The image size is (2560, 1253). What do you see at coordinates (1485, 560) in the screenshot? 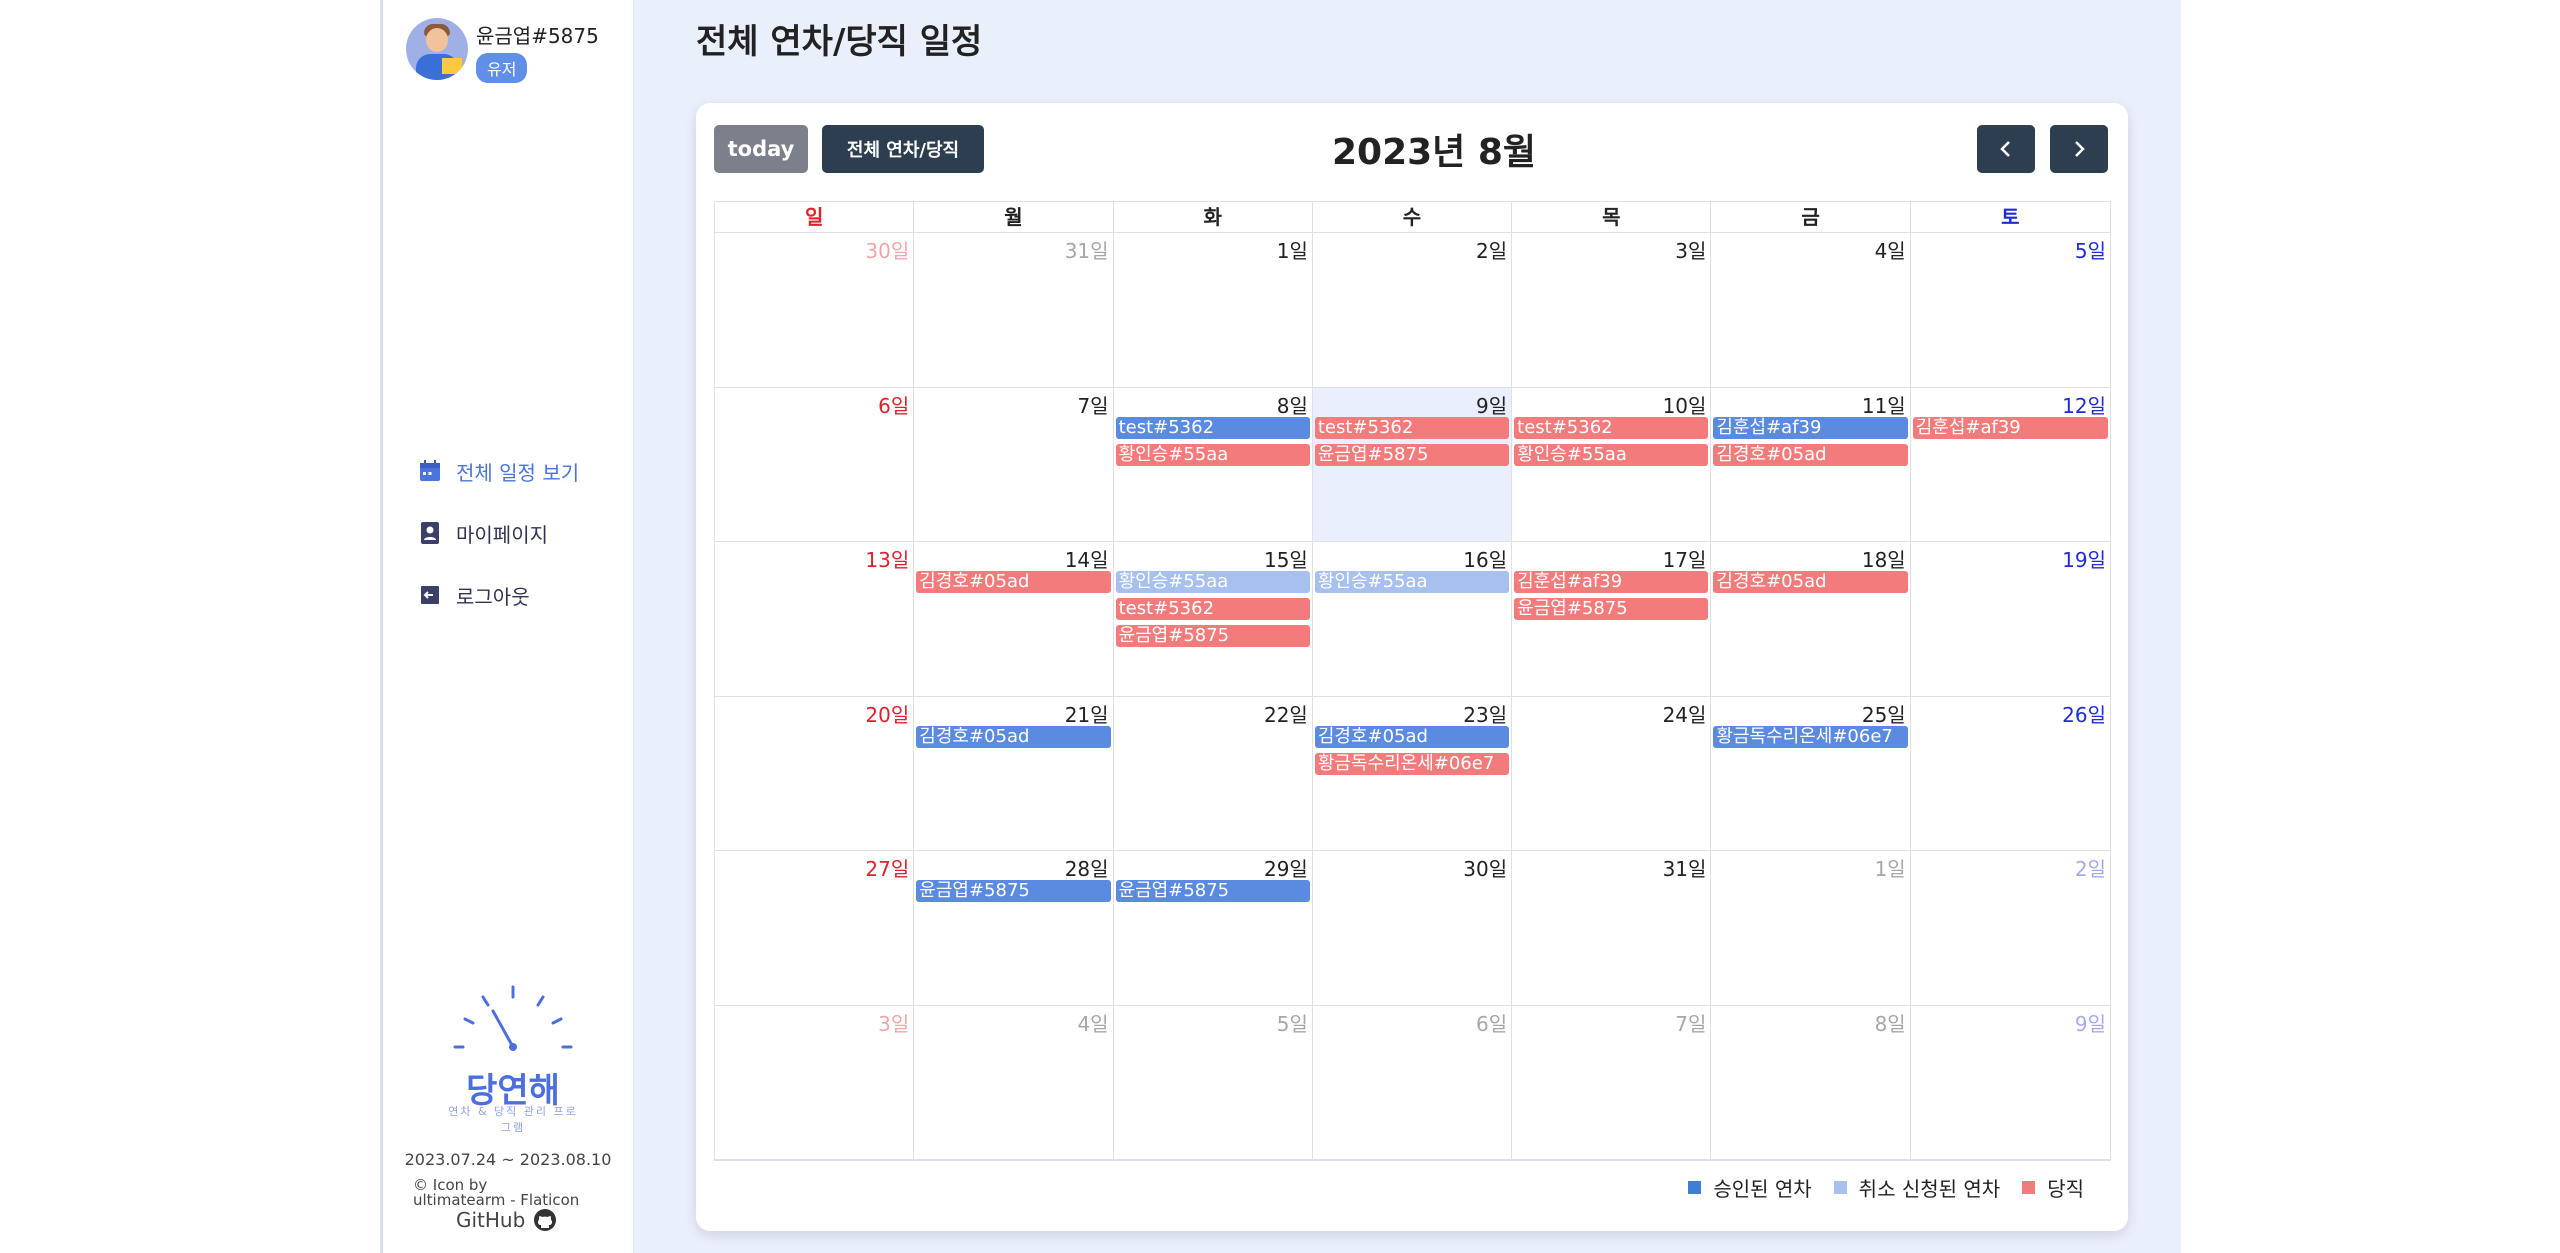
I see `day-number: 16일` at bounding box center [1485, 560].